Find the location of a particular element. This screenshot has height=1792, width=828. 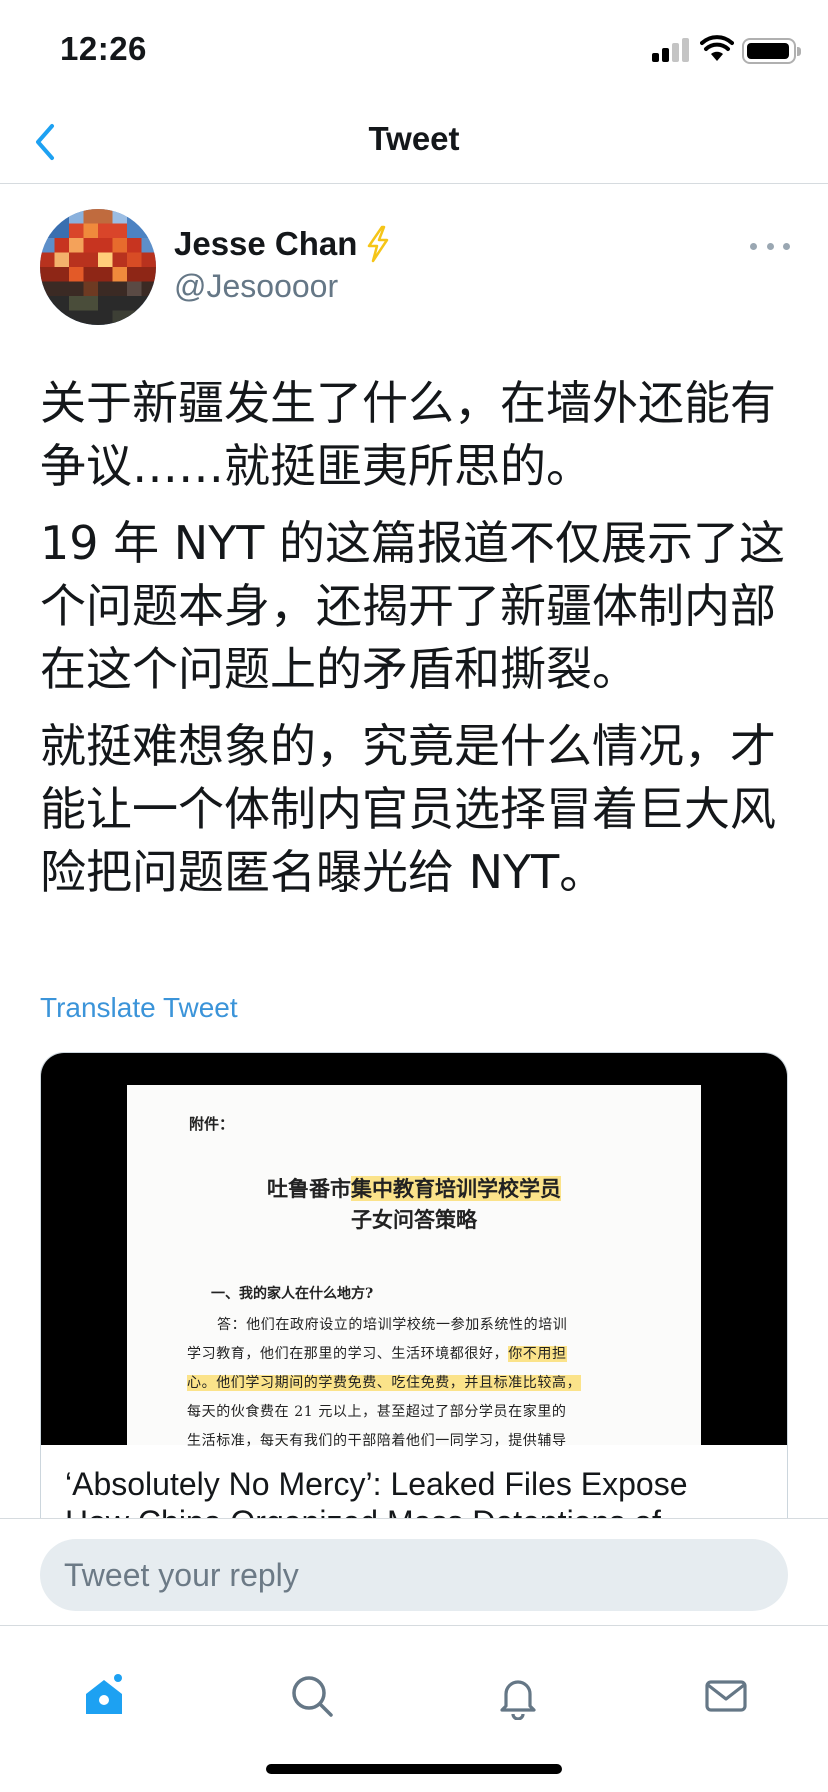

tab-home is located at coordinates (104, 1696).